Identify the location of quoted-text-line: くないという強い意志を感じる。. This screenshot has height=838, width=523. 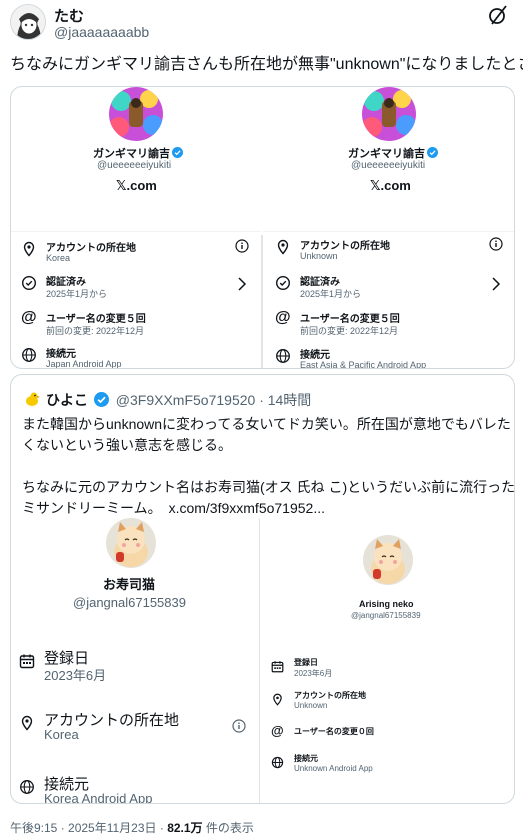
(127, 445).